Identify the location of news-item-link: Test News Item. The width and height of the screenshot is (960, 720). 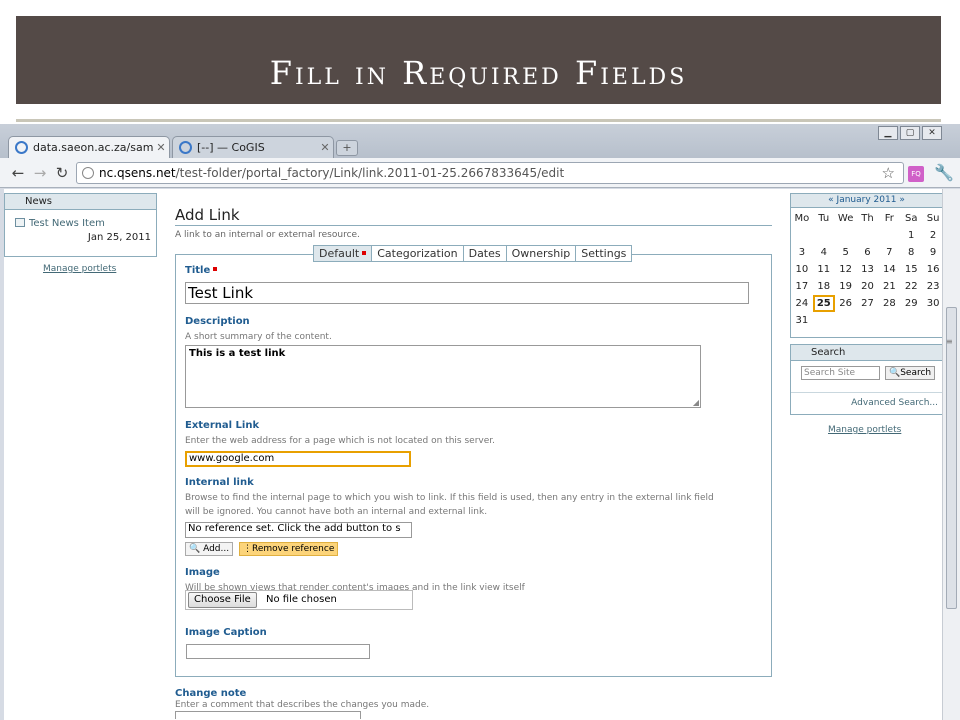
(60, 223).